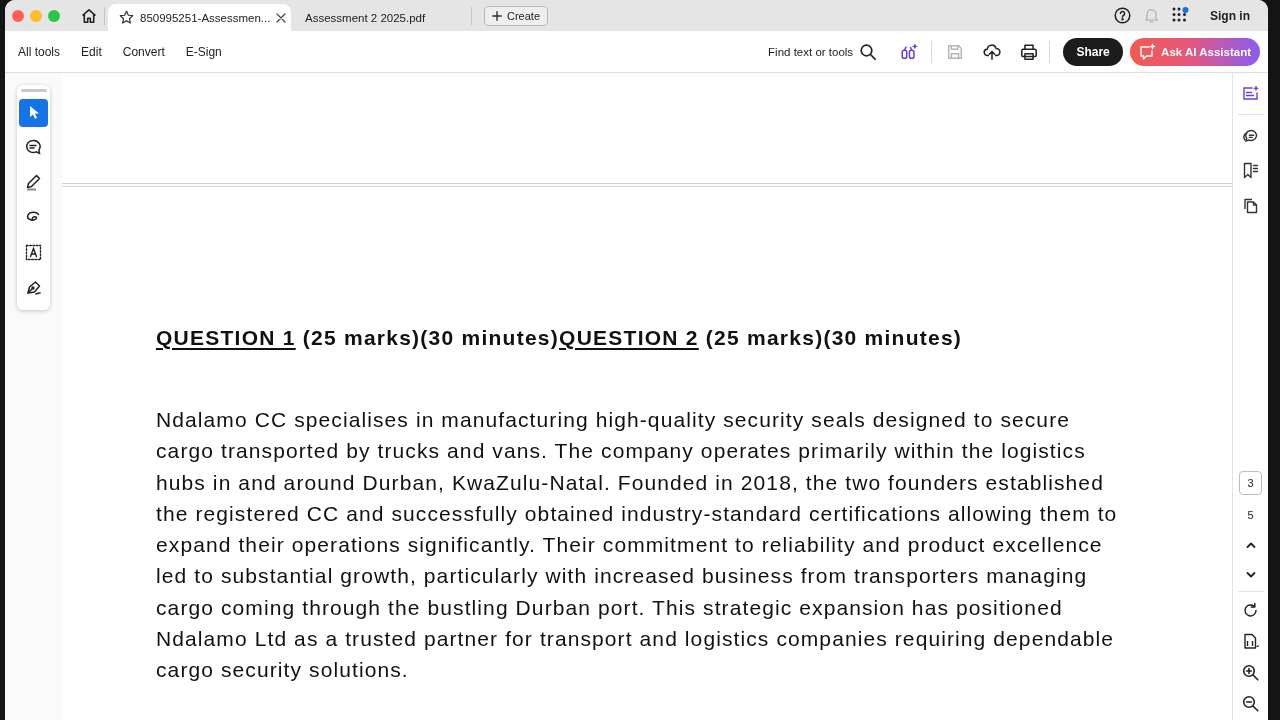 The image size is (1280, 720). Describe the element at coordinates (1250, 136) in the screenshot. I see `comment-icon` at that location.